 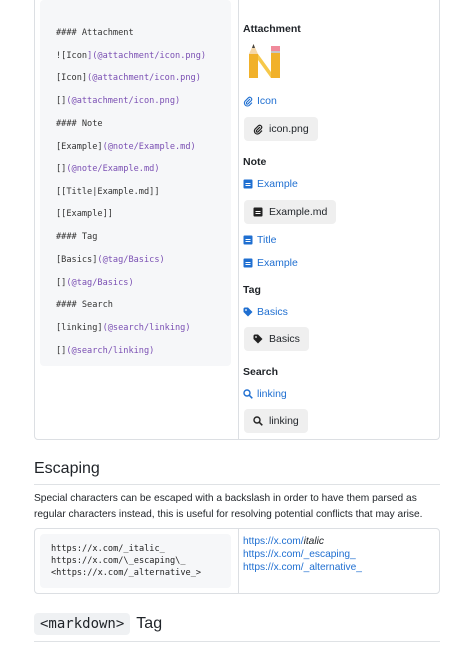 What do you see at coordinates (277, 263) in the screenshot?
I see `note-link-example-2-label: Example` at bounding box center [277, 263].